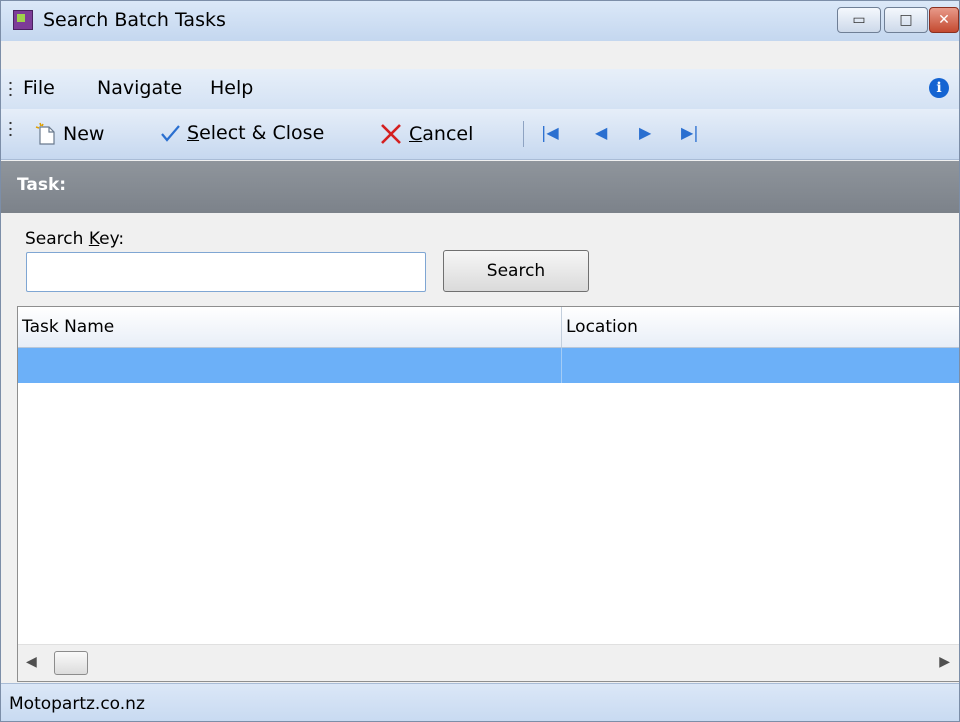 Image resolution: width=960 pixels, height=722 pixels. I want to click on last-record-icon: ▶|, so click(690, 132).